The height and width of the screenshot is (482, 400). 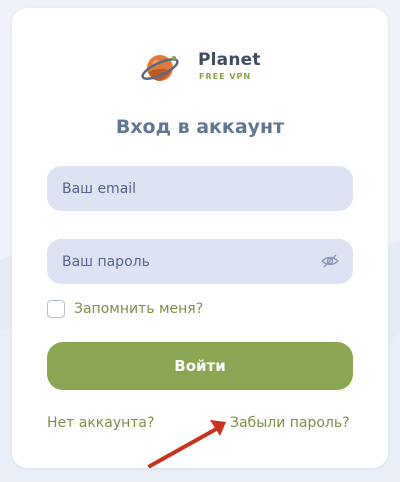 What do you see at coordinates (100, 423) in the screenshot?
I see `no-account-link: Нет аккаунта?` at bounding box center [100, 423].